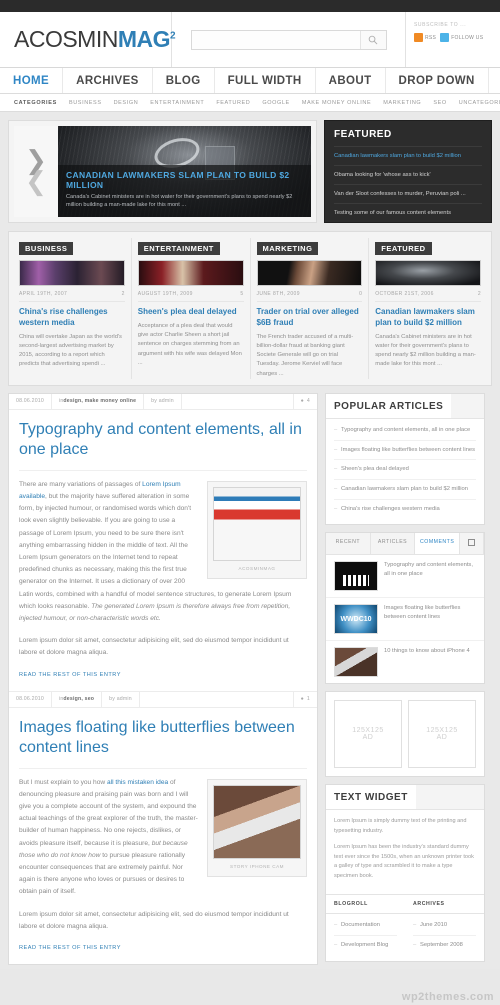 This screenshot has width=500, height=1005. What do you see at coordinates (304, 699) in the screenshot?
I see `post-comment-count: ● 1` at bounding box center [304, 699].